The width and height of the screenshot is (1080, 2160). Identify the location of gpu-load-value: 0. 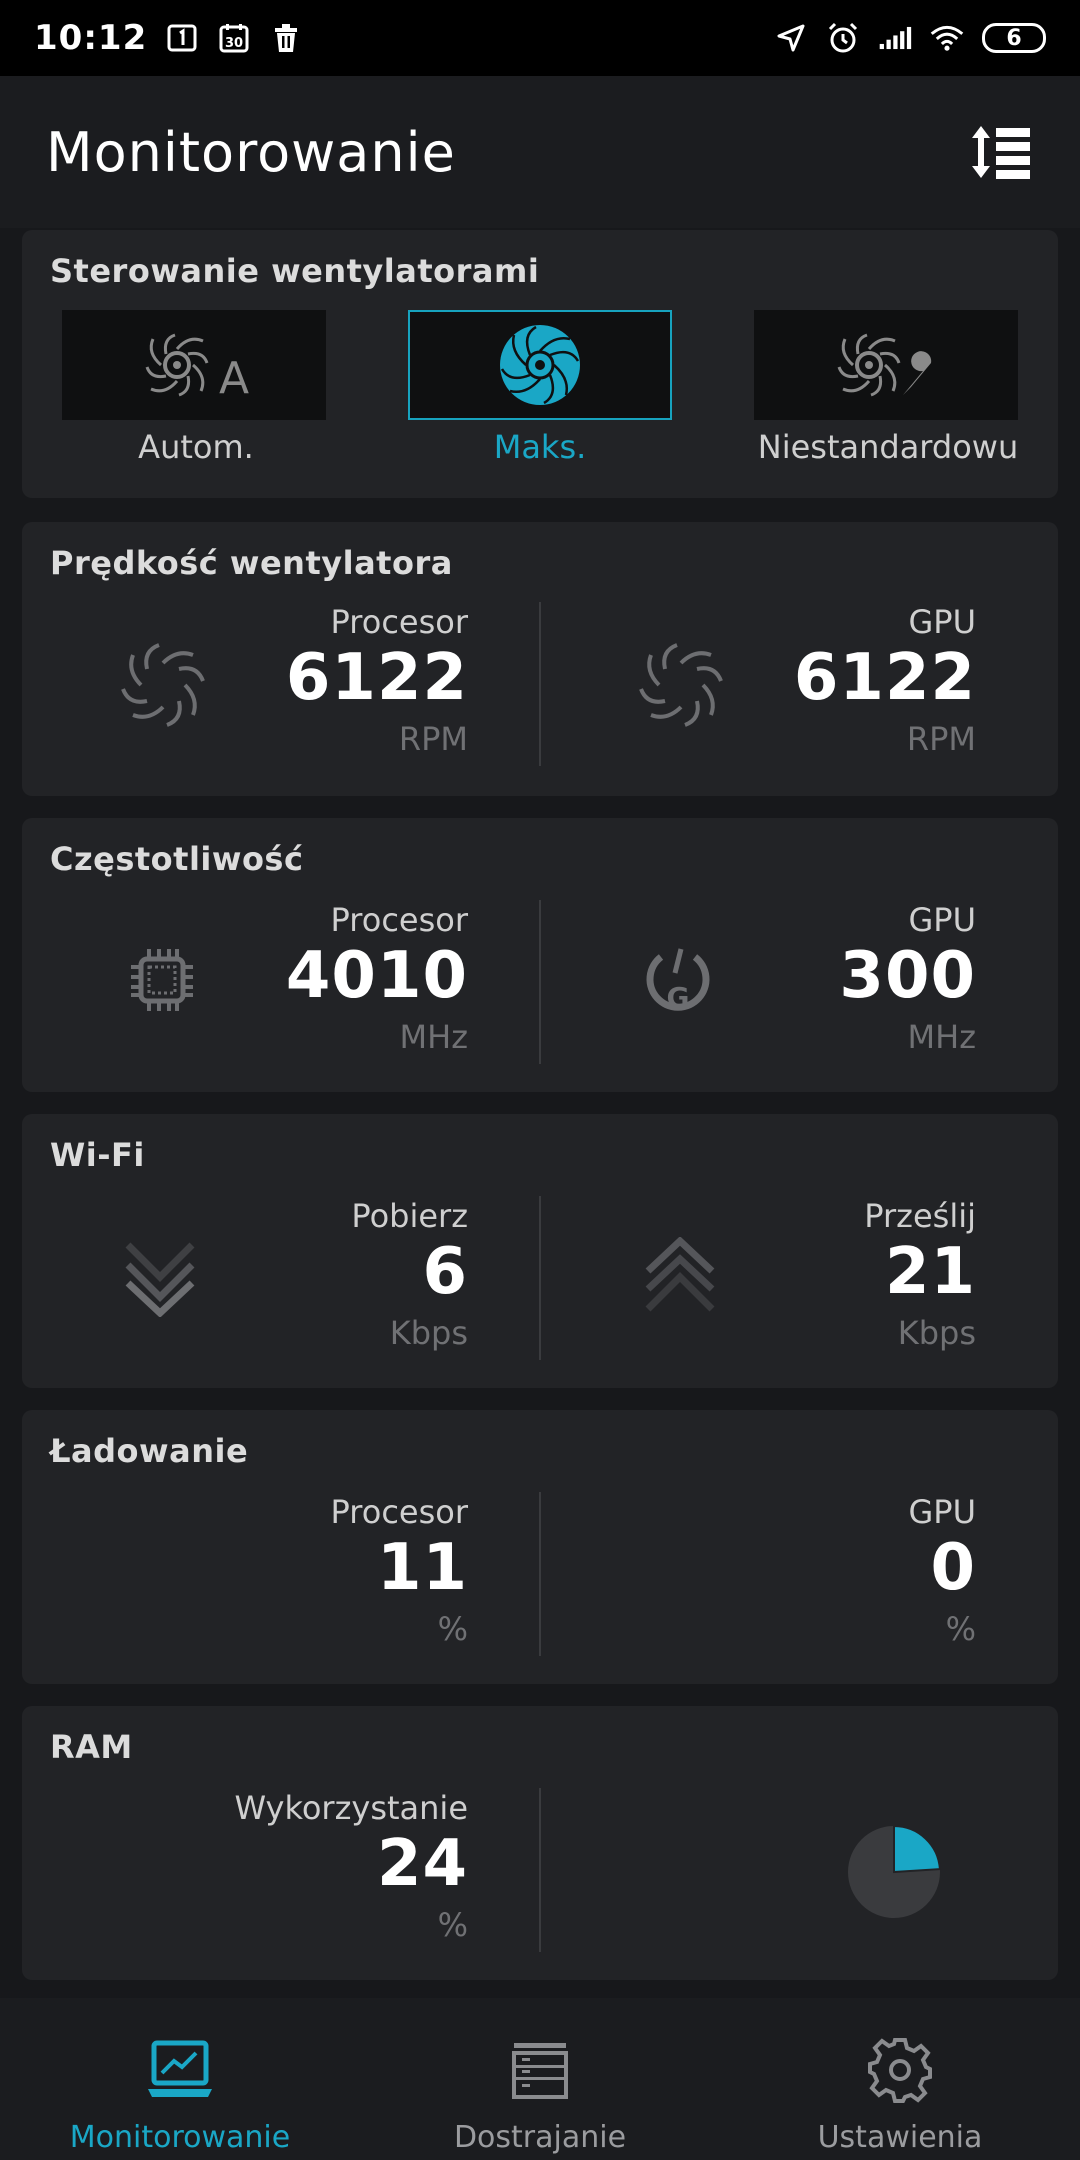
(953, 1568).